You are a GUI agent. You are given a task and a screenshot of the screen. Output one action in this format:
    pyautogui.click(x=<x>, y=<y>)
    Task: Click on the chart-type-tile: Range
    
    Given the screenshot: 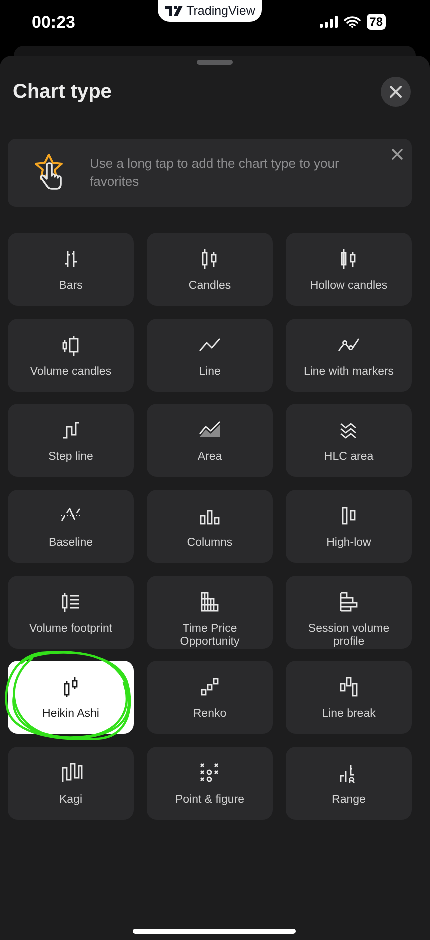 What is the action you would take?
    pyautogui.click(x=349, y=783)
    